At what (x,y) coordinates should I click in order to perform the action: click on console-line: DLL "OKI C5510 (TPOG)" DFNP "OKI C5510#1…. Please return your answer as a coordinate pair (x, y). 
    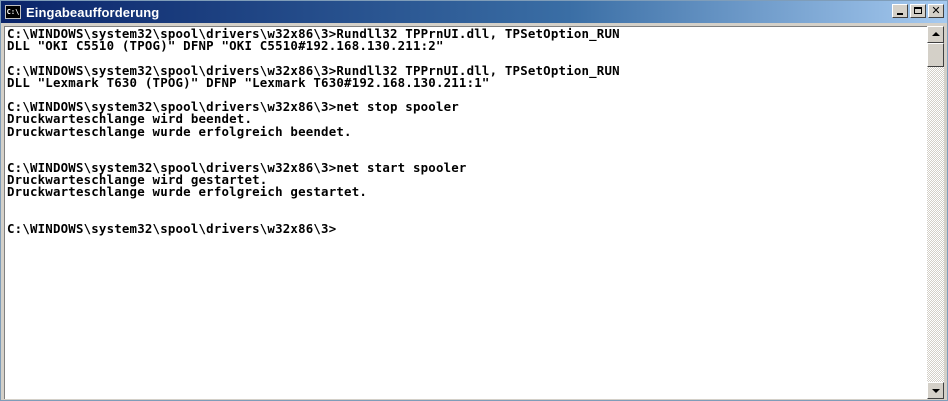
    Looking at the image, I should click on (225, 46).